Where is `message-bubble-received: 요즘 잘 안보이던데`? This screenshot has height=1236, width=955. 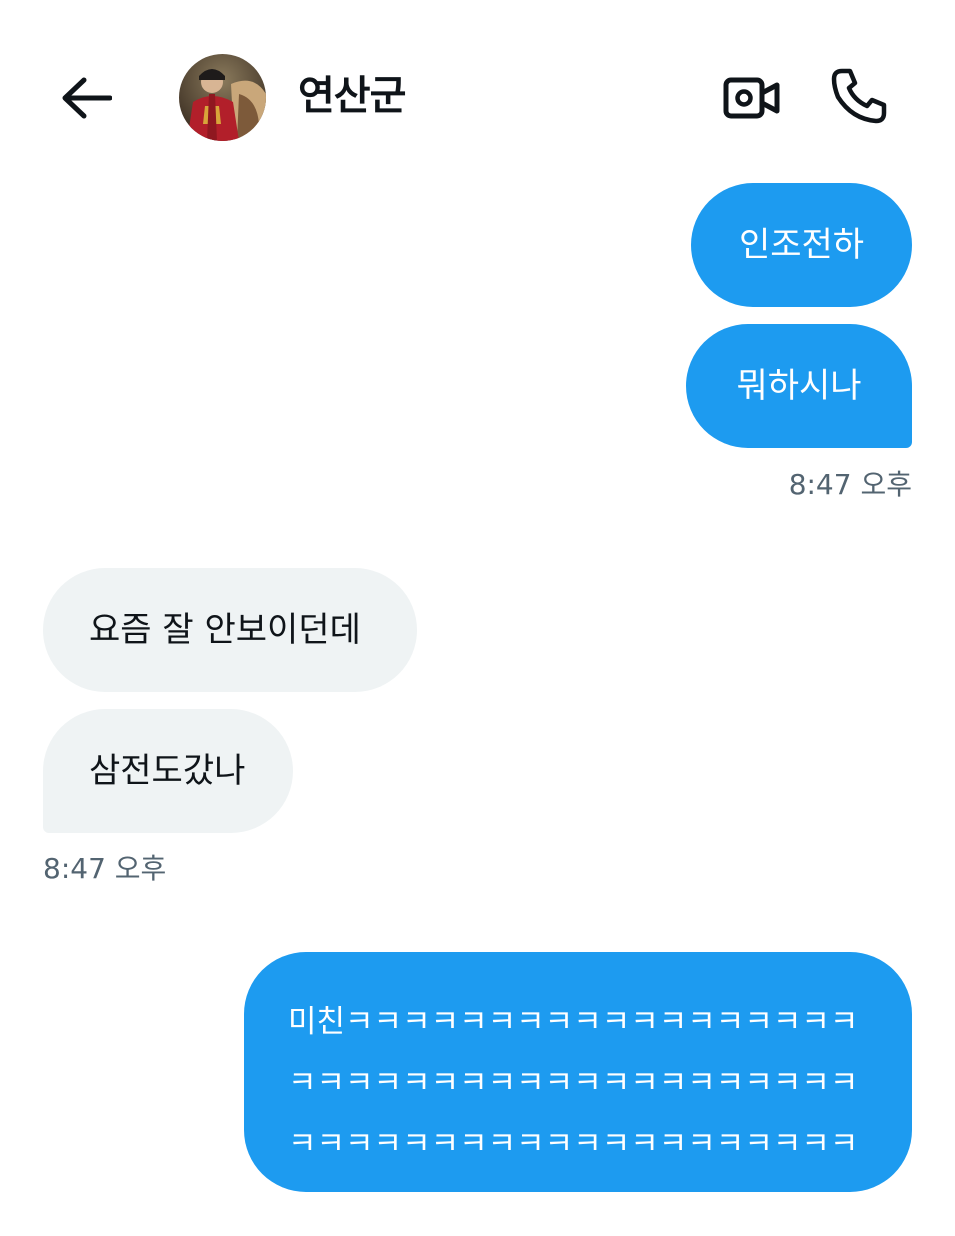 message-bubble-received: 요즘 잘 안보이던데 is located at coordinates (230, 630).